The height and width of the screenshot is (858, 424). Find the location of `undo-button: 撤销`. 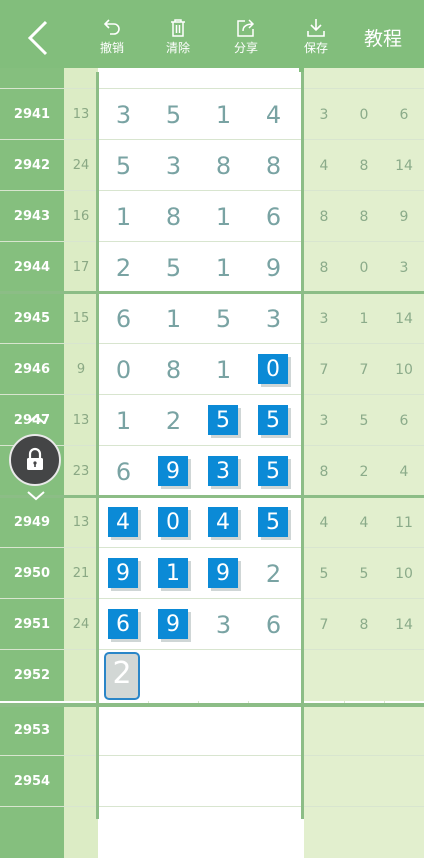

undo-button: 撤销 is located at coordinates (112, 36).